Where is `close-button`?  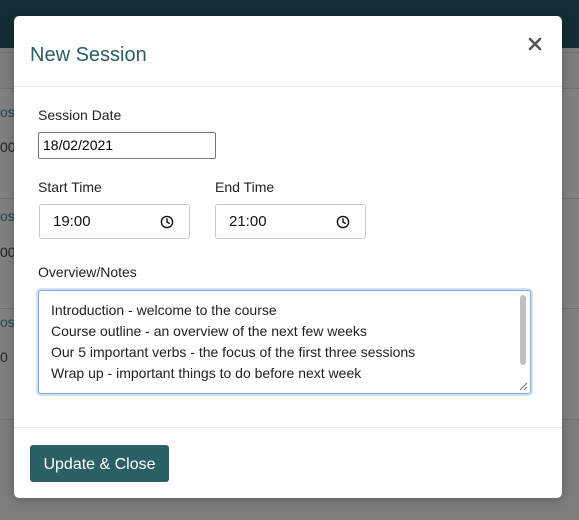
close-button is located at coordinates (535, 44).